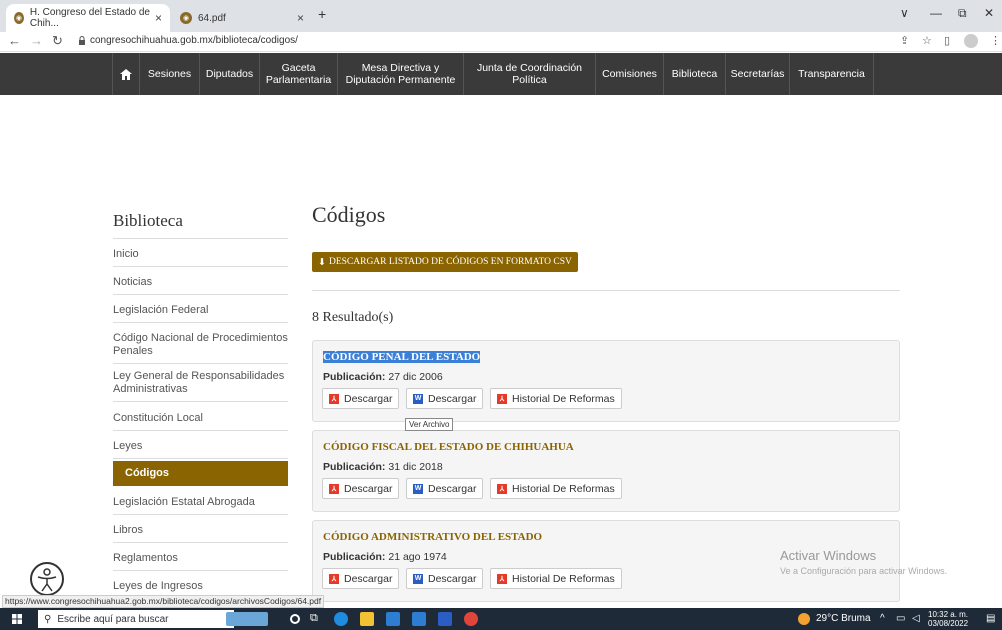  What do you see at coordinates (471, 619) in the screenshot?
I see `chrome-icon` at bounding box center [471, 619].